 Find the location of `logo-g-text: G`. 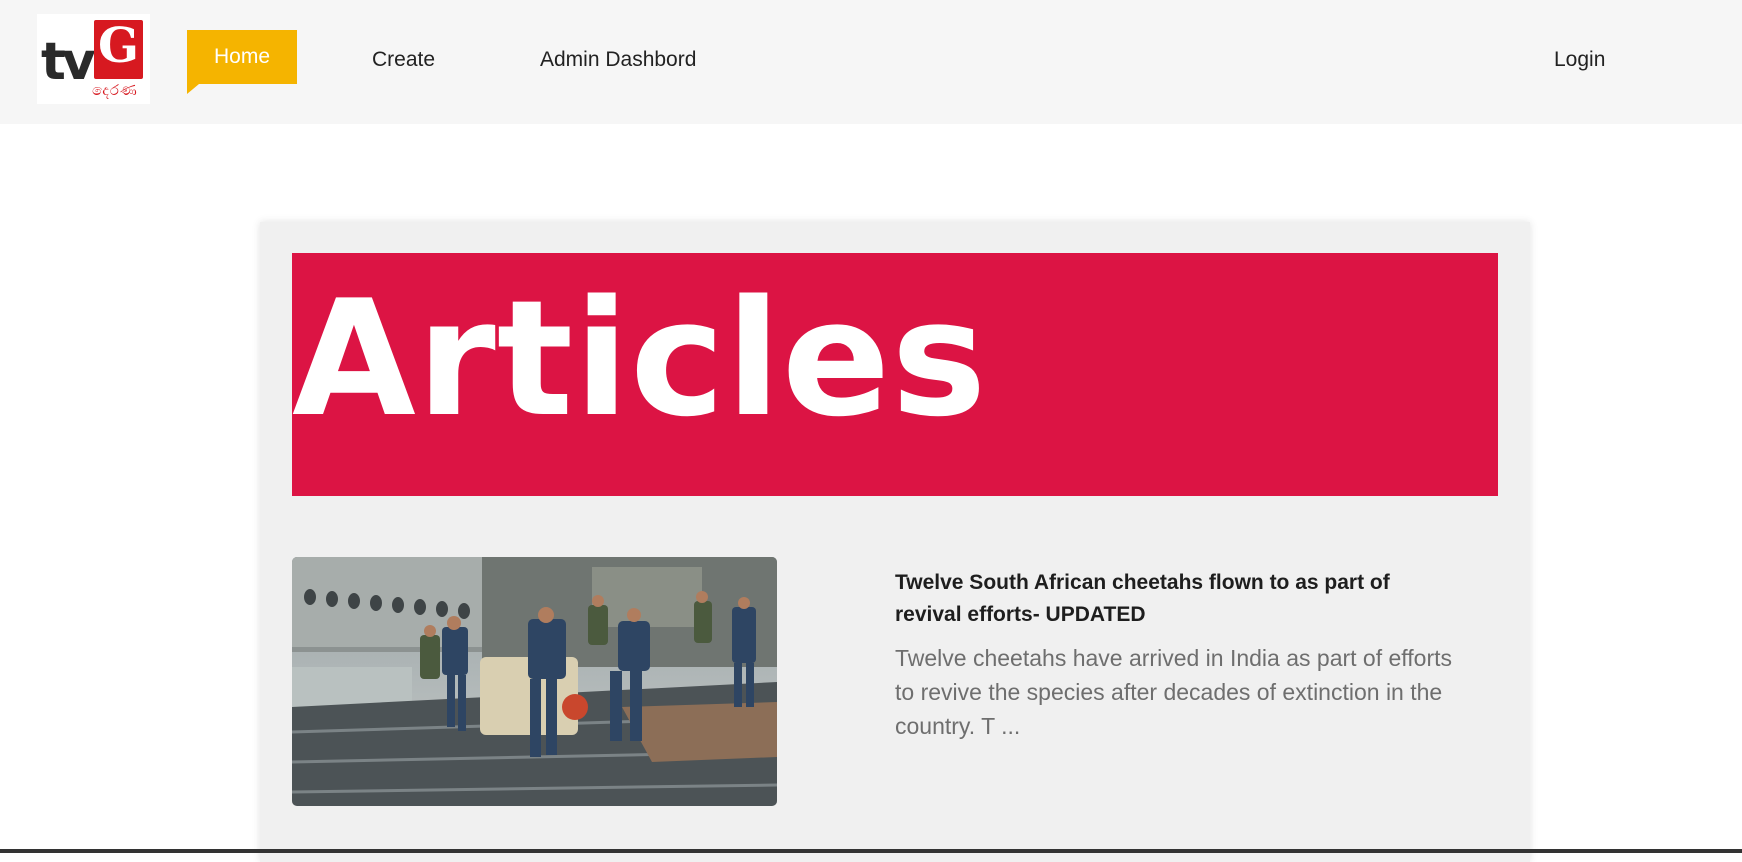

logo-g-text: G is located at coordinates (118, 46).